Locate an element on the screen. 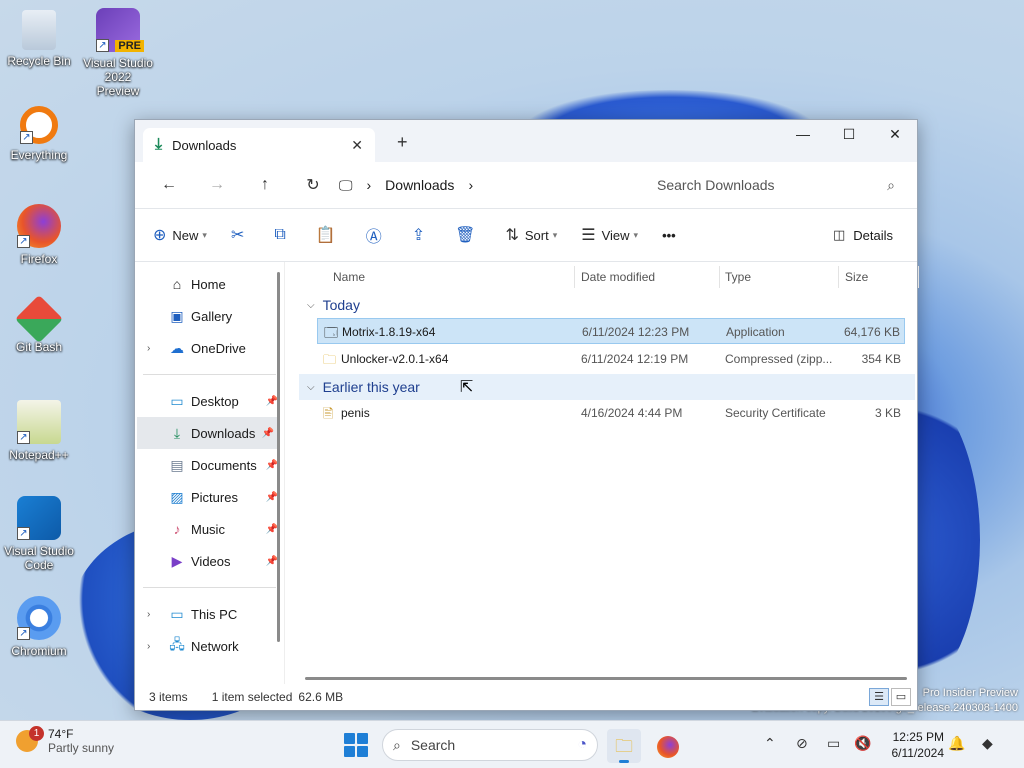  sort-icon: ⇅ is located at coordinates (512, 235).